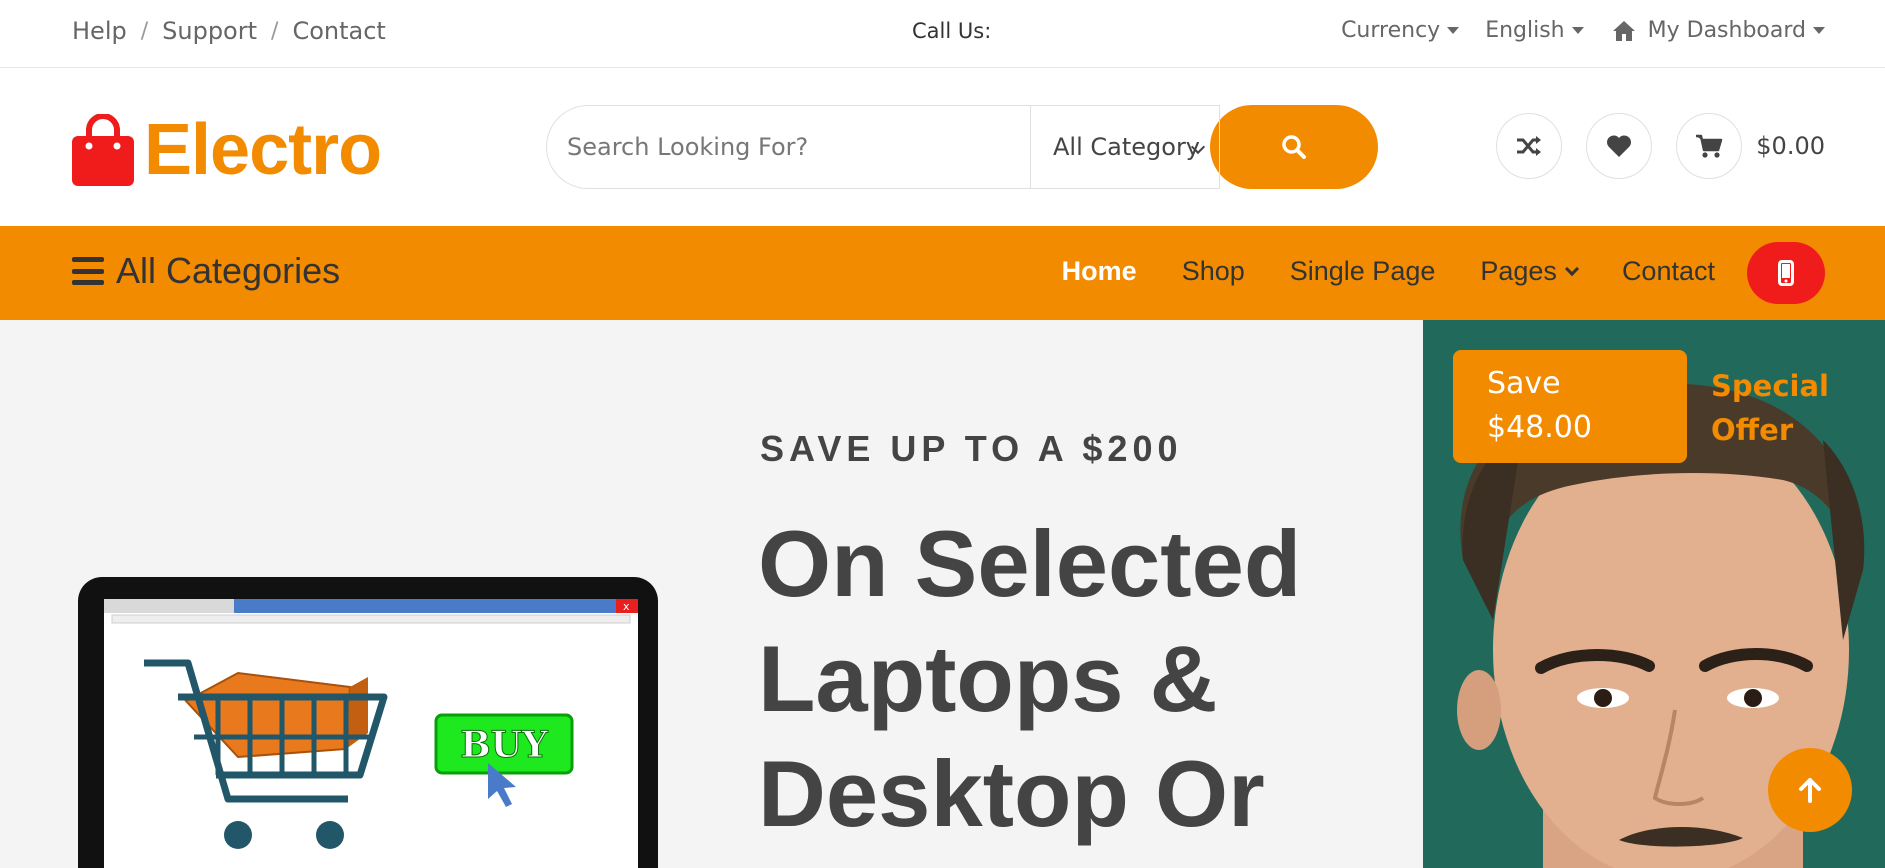  What do you see at coordinates (1363, 271) in the screenshot?
I see `nav-item-single-page: Single Page` at bounding box center [1363, 271].